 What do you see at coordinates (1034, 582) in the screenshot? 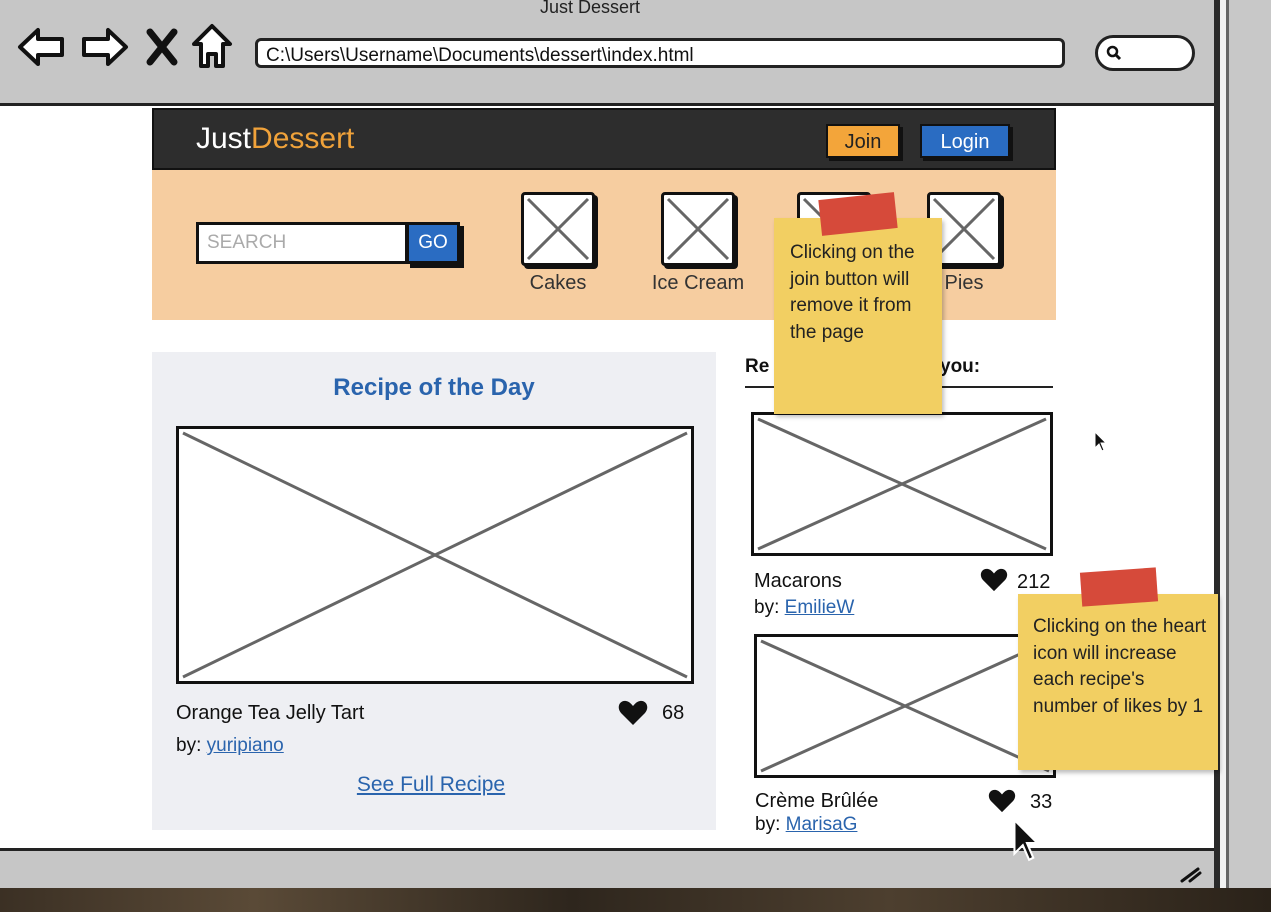
I see `like-count: 212` at bounding box center [1034, 582].